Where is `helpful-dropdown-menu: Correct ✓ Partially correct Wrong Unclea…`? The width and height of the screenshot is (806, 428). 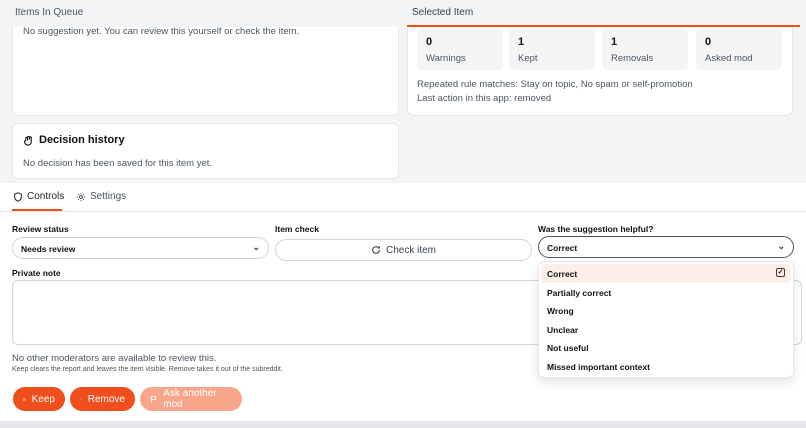
helpful-dropdown-menu: Correct ✓ Partially correct Wrong Unclea… is located at coordinates (666, 319).